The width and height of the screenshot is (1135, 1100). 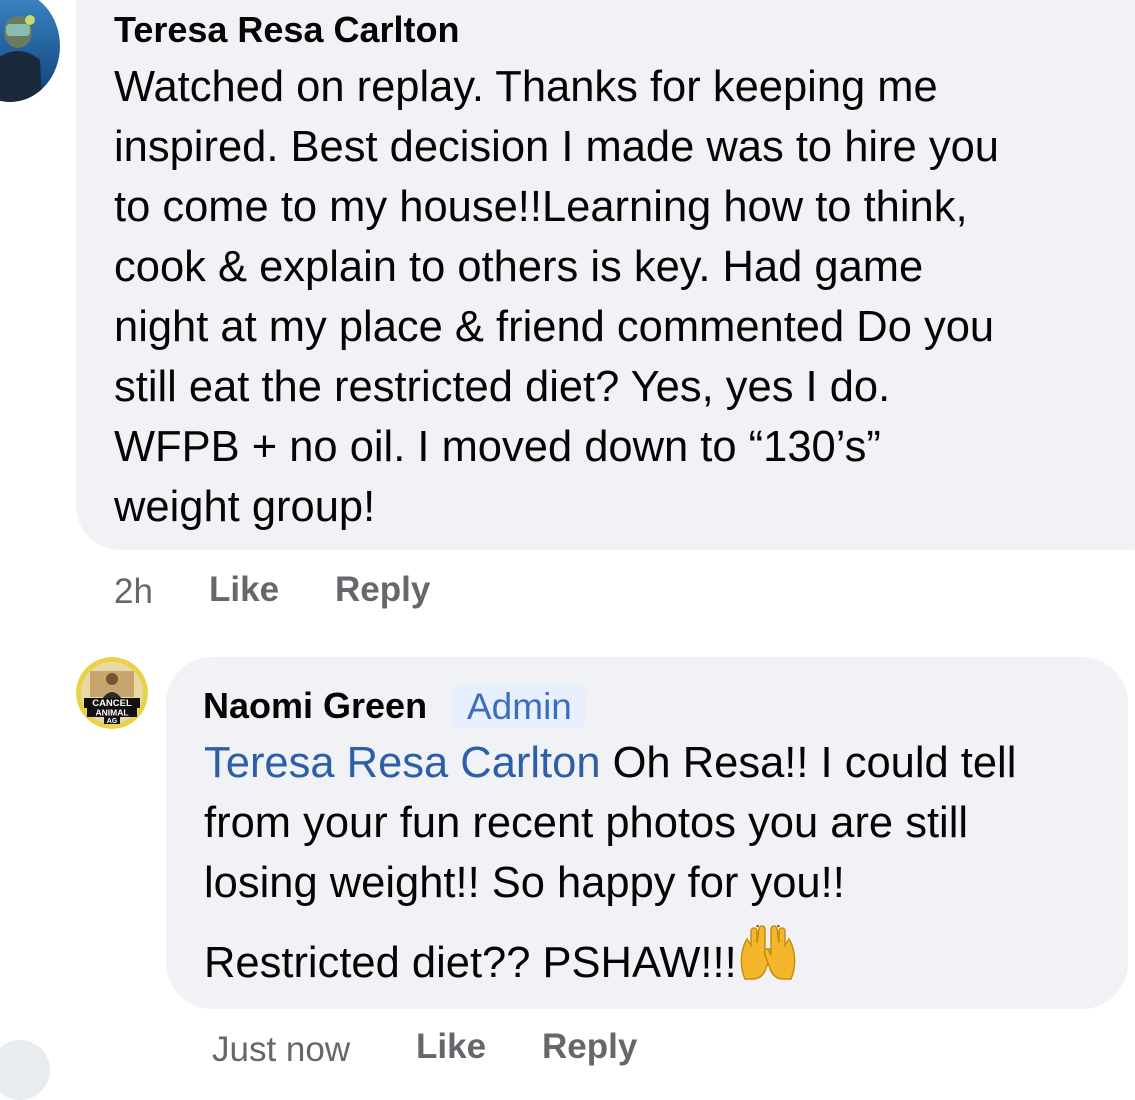 What do you see at coordinates (470, 963) in the screenshot?
I see `reply-paragraph-text: Restricted diet?? PSHAW!!!` at bounding box center [470, 963].